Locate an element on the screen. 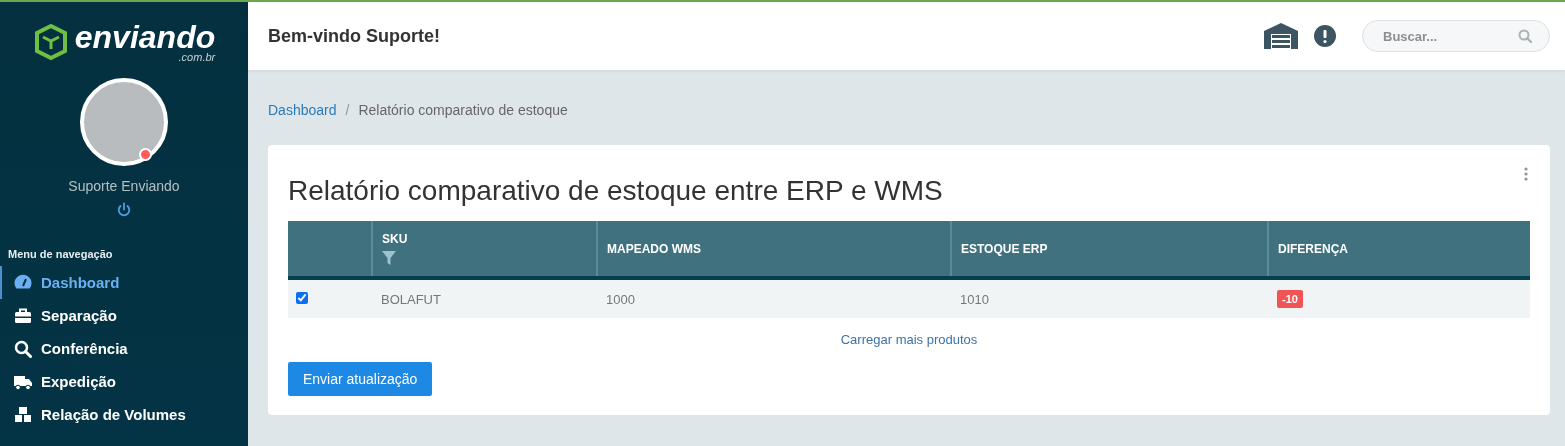 The height and width of the screenshot is (446, 1565). nav-item: Expedição is located at coordinates (124, 381).